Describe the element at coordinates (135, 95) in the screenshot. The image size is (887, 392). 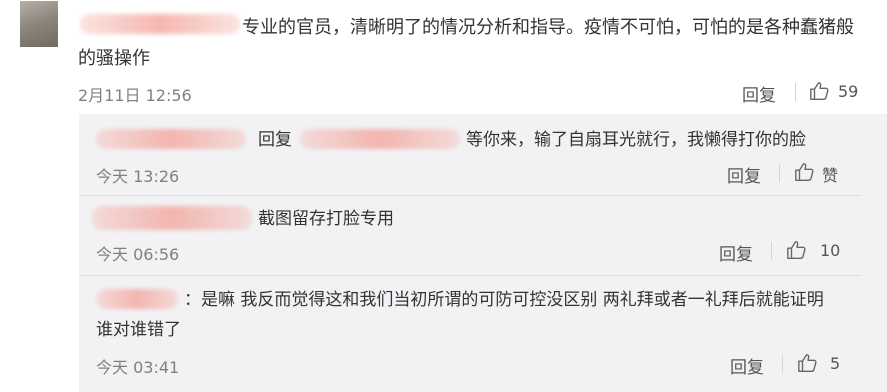
I see `comment-timestamp: 2月11日 12:56` at that location.